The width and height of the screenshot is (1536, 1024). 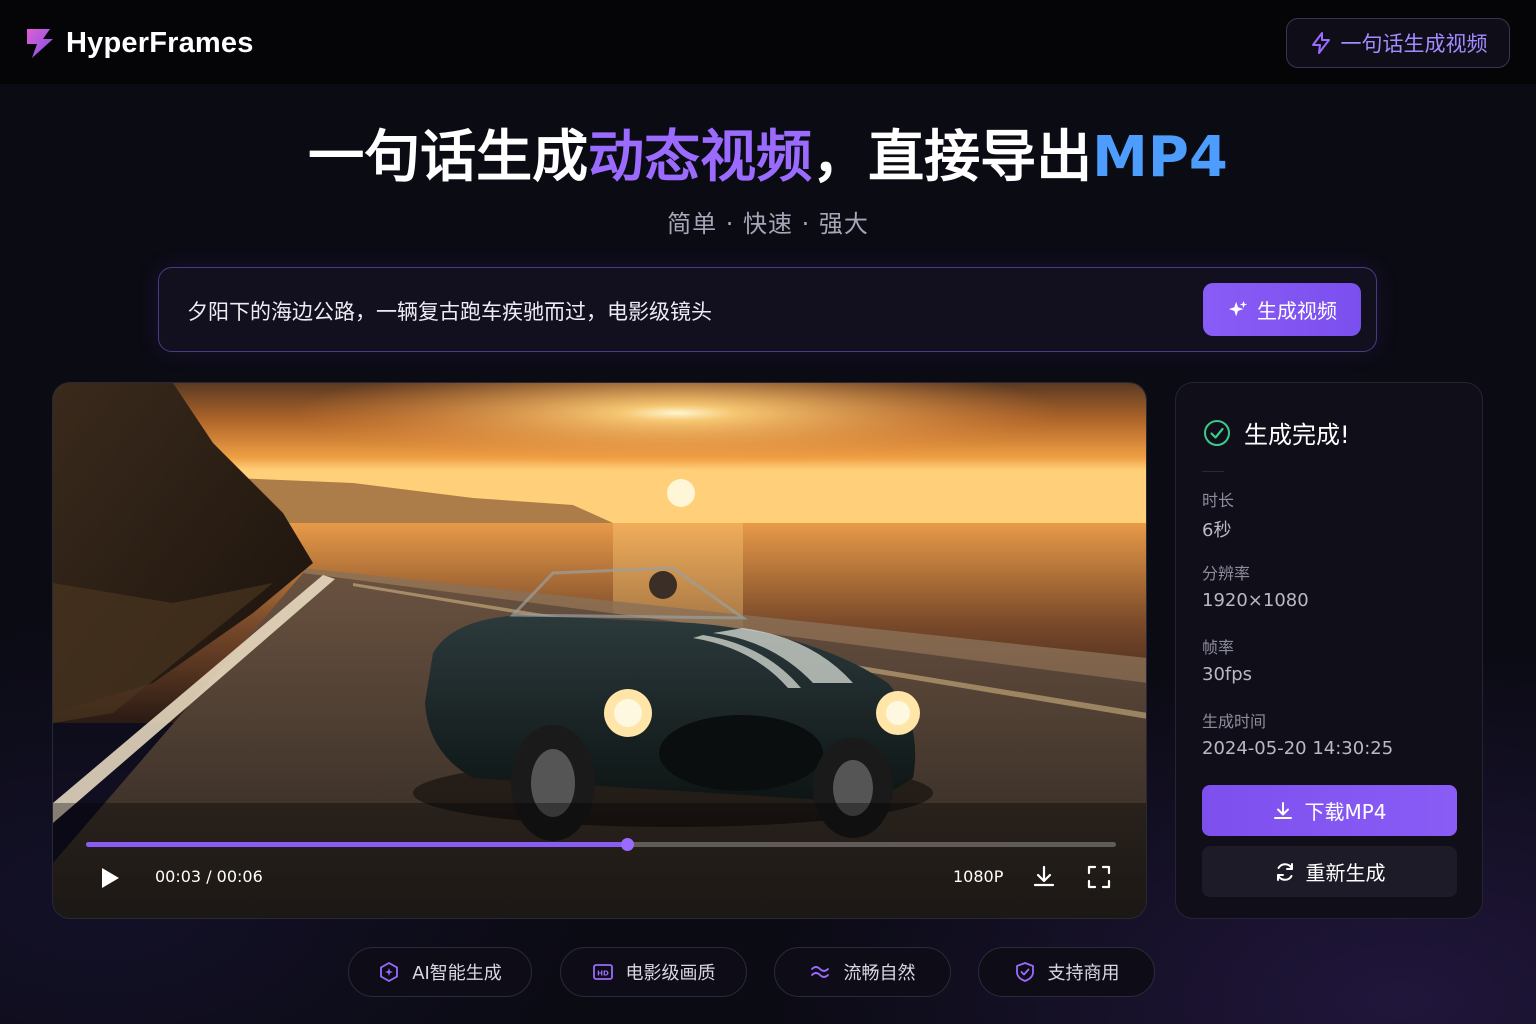 I want to click on framerate-value: 30fps, so click(x=1227, y=674).